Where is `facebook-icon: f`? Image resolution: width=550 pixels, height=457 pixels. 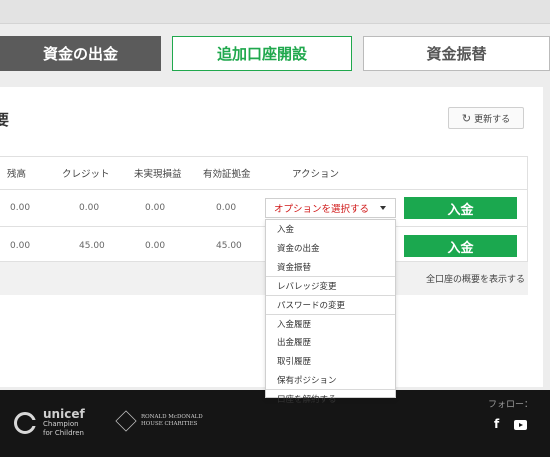
facebook-icon: f is located at coordinates (496, 424).